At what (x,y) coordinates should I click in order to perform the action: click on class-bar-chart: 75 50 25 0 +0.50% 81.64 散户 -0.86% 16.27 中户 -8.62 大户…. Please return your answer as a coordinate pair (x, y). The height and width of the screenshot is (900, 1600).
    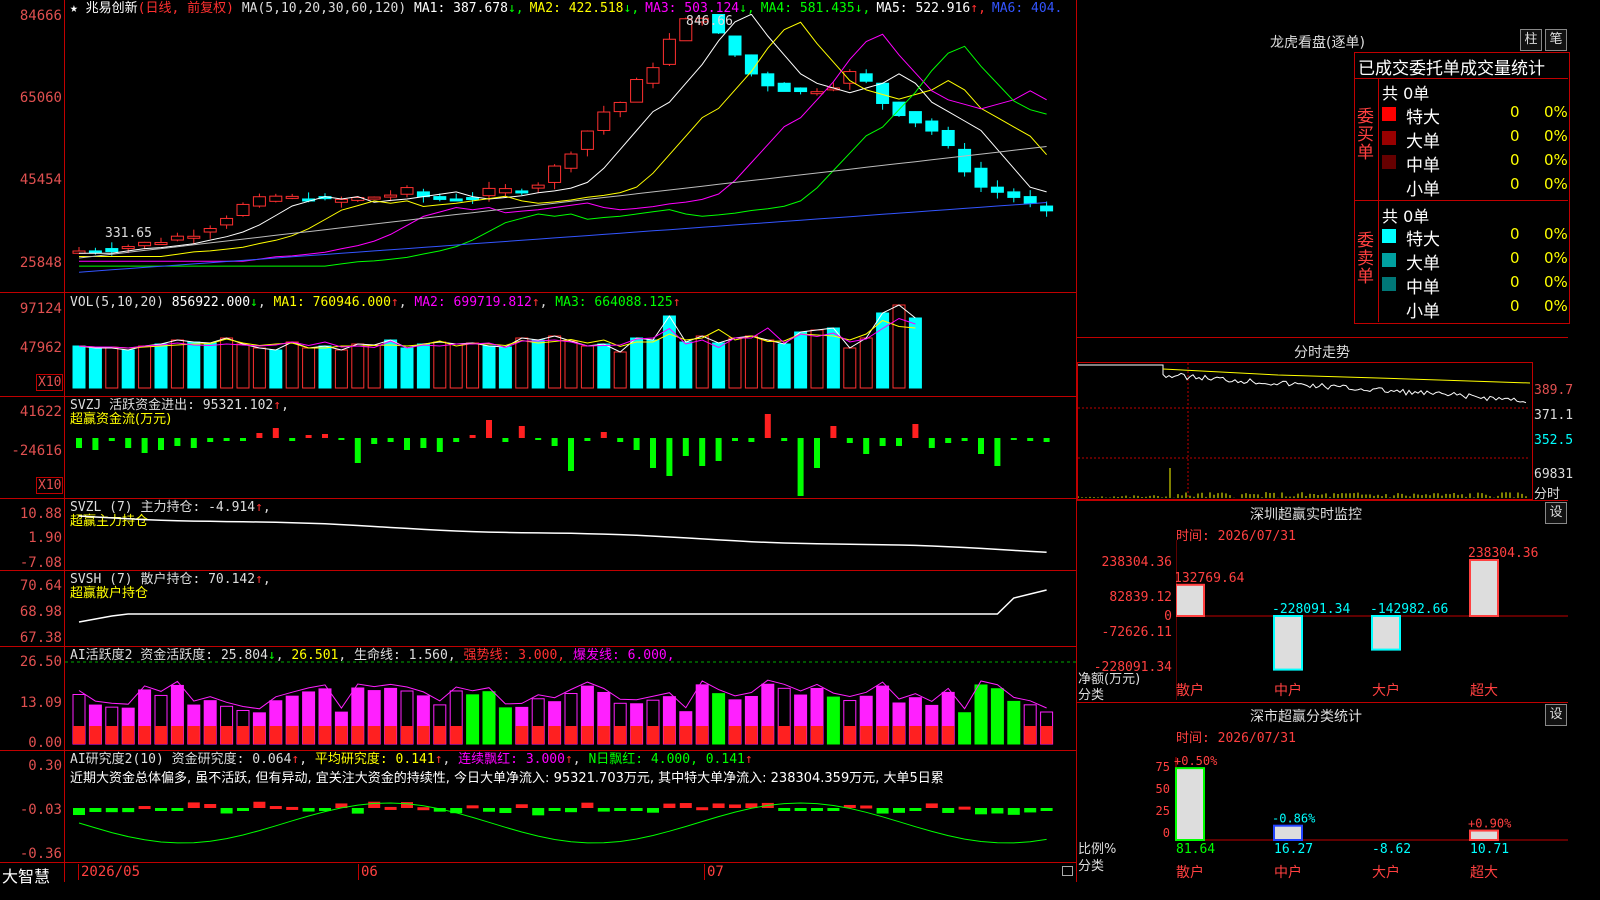
    Looking at the image, I should click on (1354, 813).